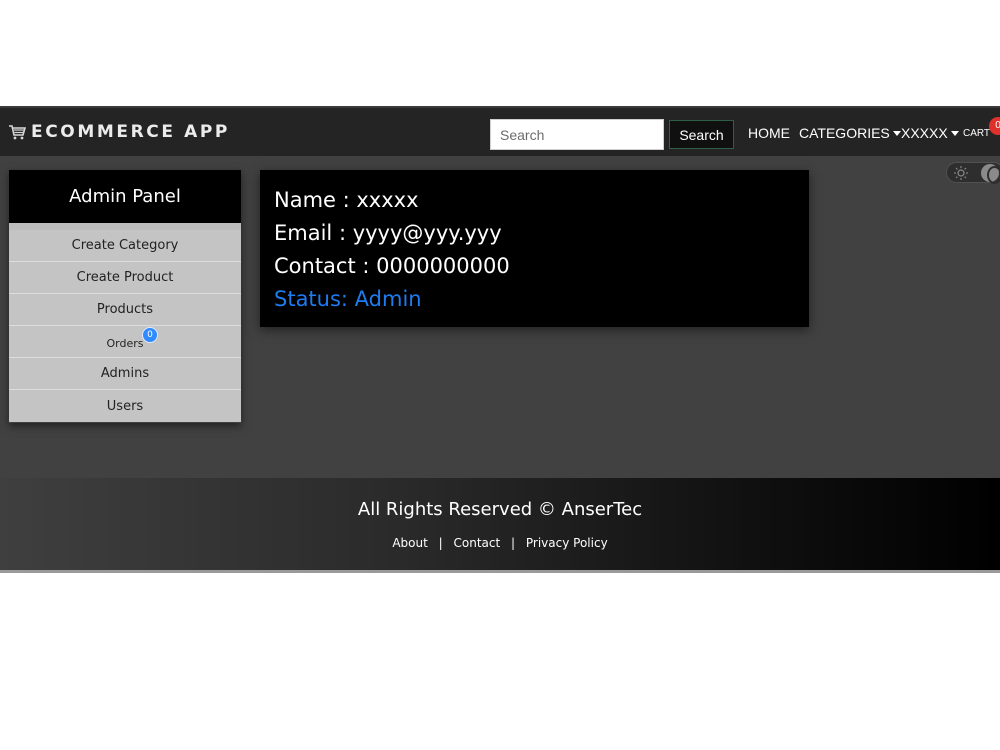  Describe the element at coordinates (150, 335) in the screenshot. I see `orders-count-badge: 0` at that location.